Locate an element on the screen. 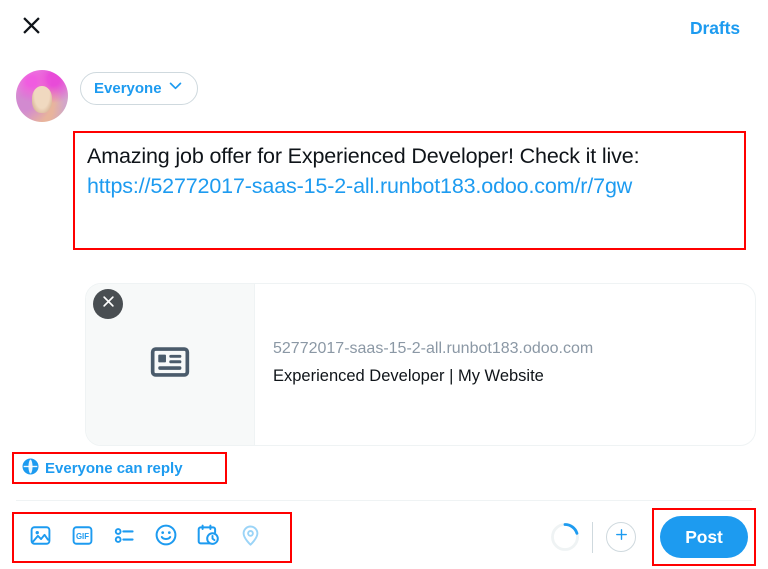 The image size is (768, 569). article-icon is located at coordinates (170, 364).